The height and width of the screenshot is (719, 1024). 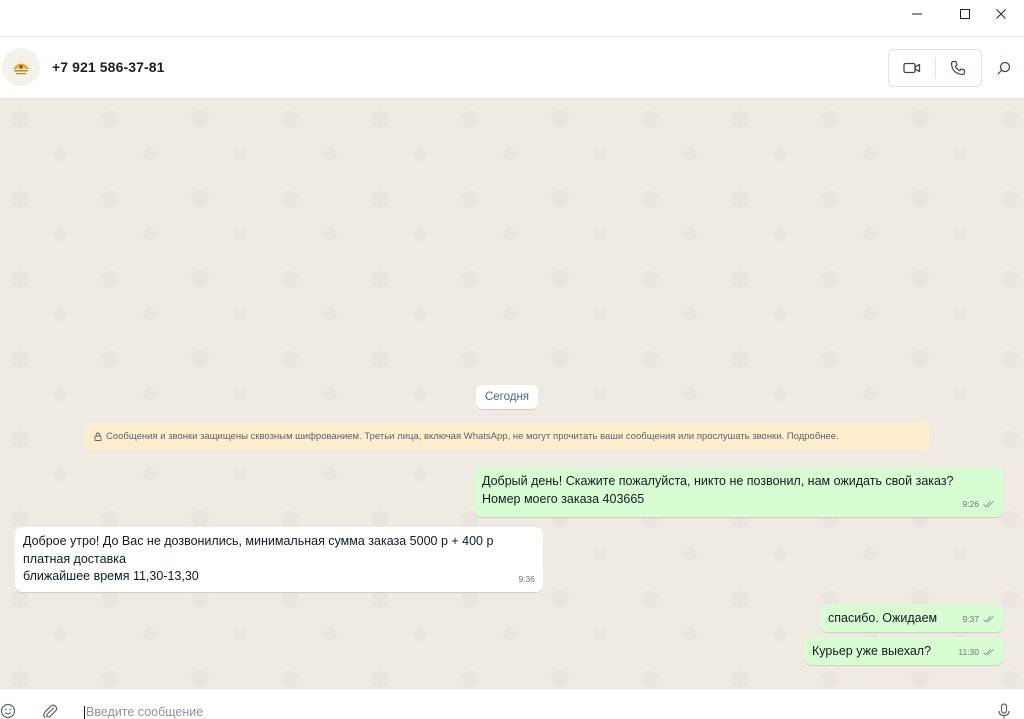 I want to click on message-time: 9:36, so click(x=526, y=578).